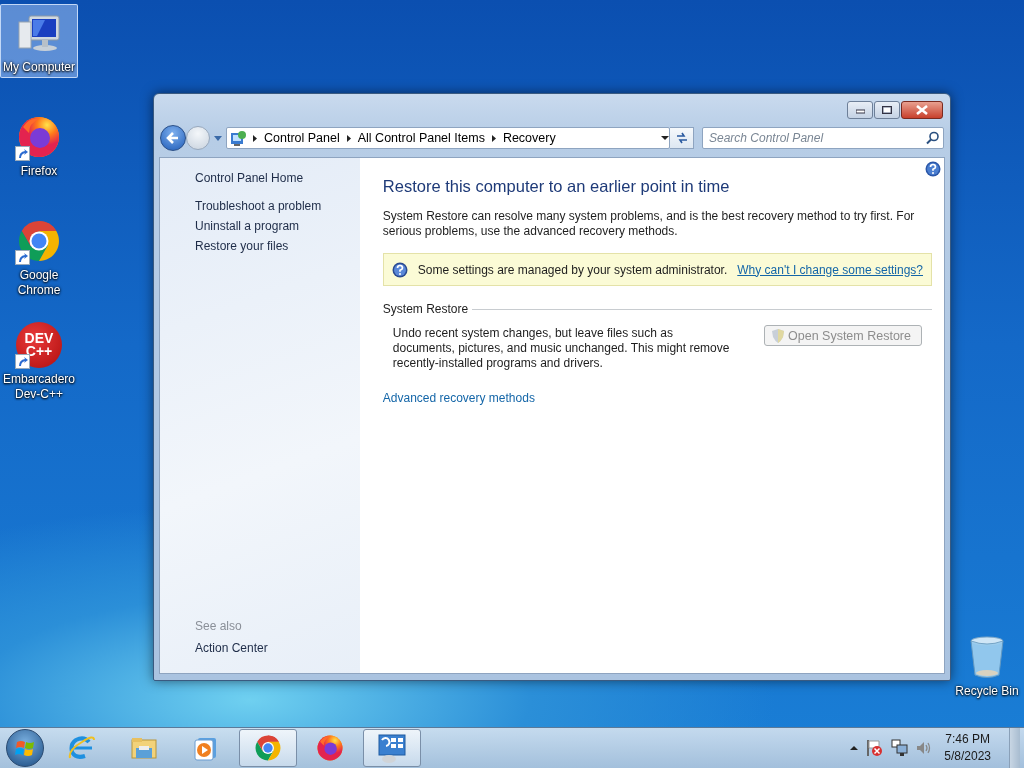 Image resolution: width=1024 pixels, height=768 pixels. I want to click on desktop-icon: Google Chrome, so click(39, 256).